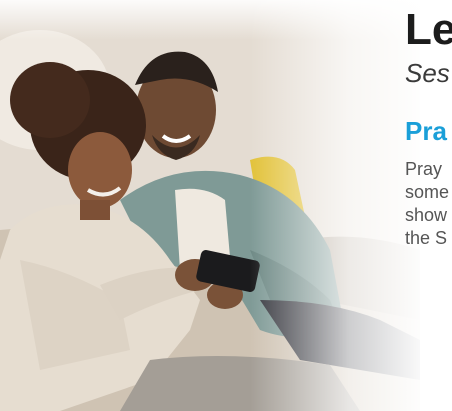 The image size is (452, 411). What do you see at coordinates (428, 29) in the screenshot?
I see `page-title: Le` at bounding box center [428, 29].